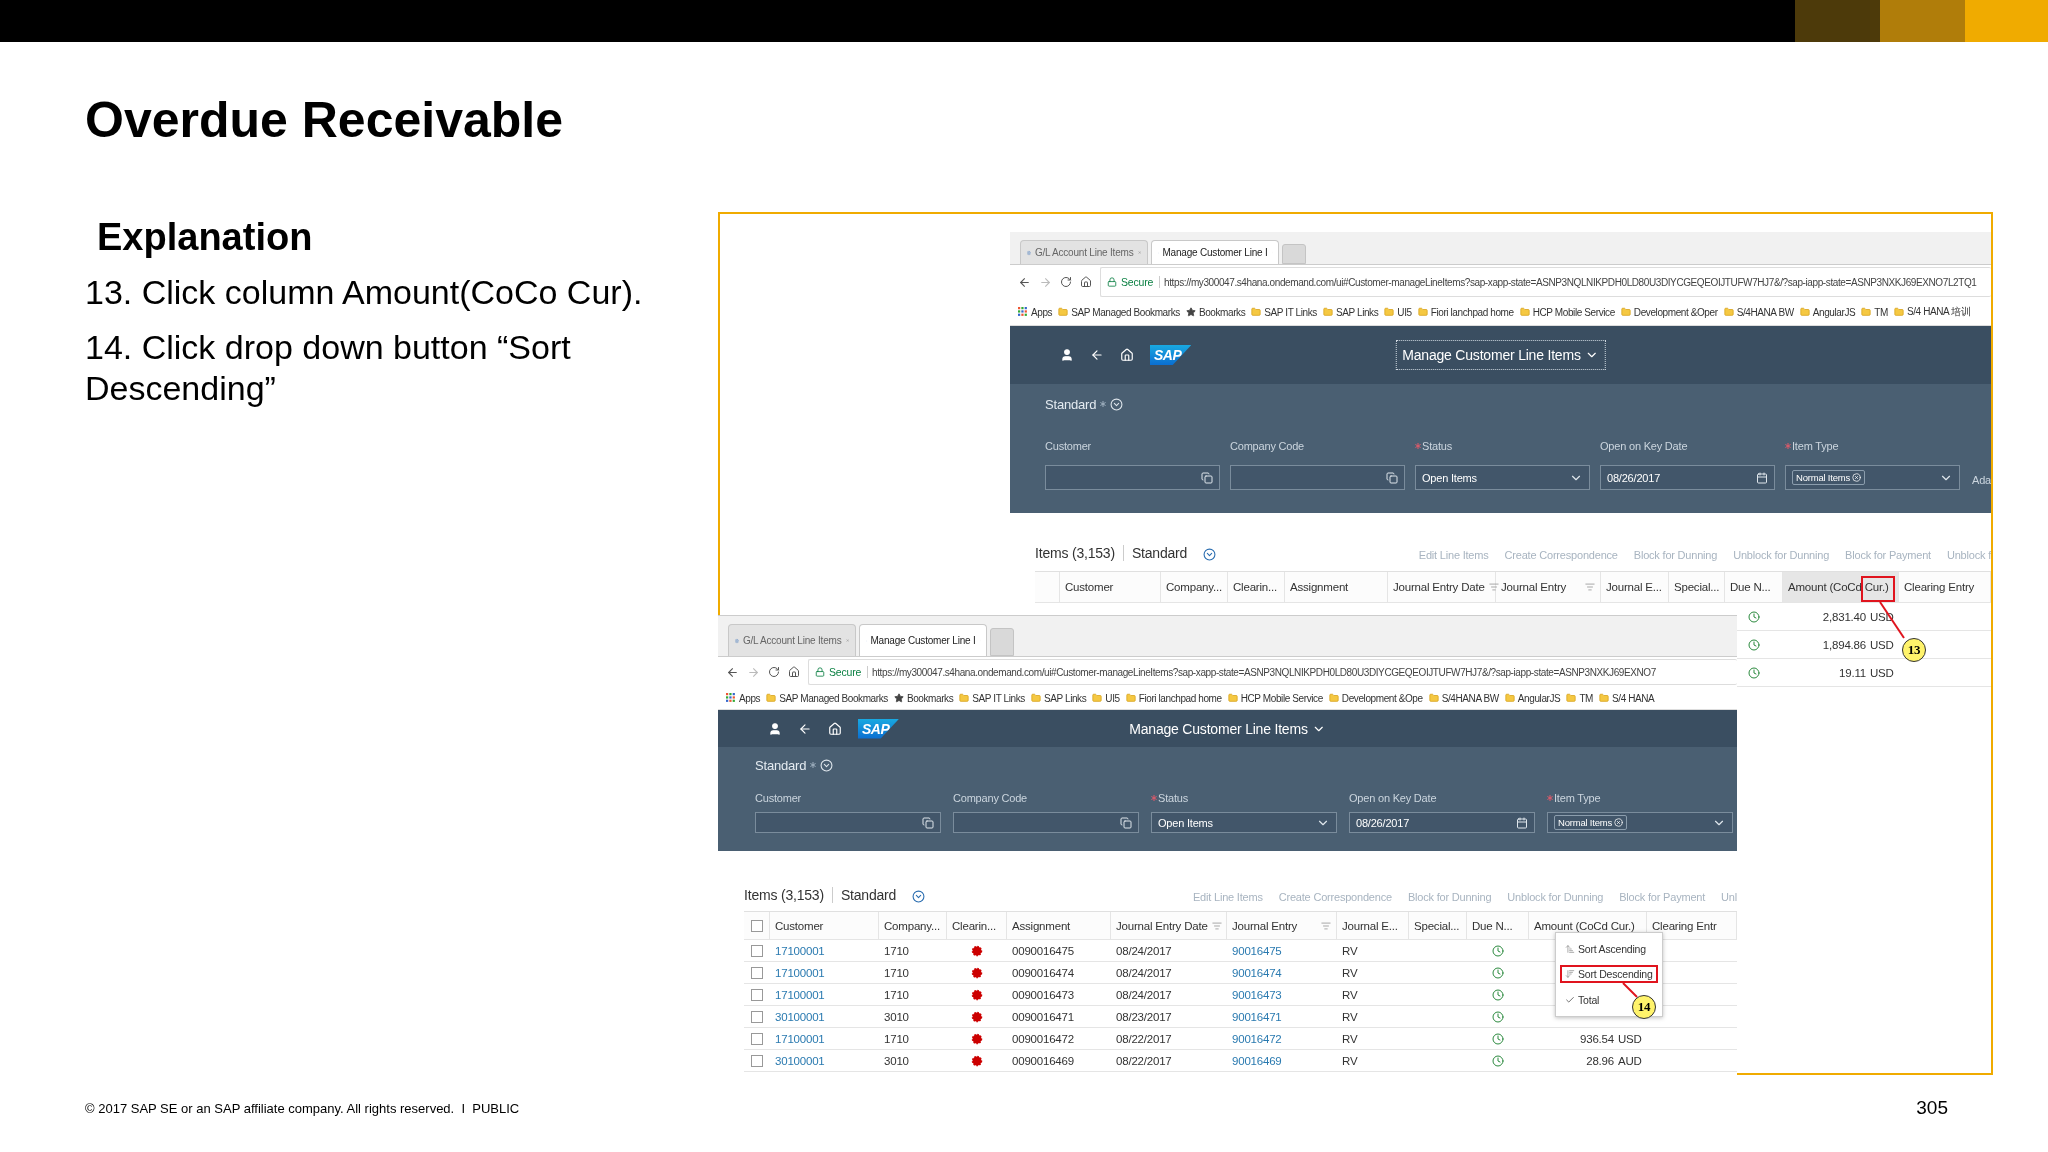  Describe the element at coordinates (1675, 312) in the screenshot. I see `bookmark: Development &Oper` at that location.